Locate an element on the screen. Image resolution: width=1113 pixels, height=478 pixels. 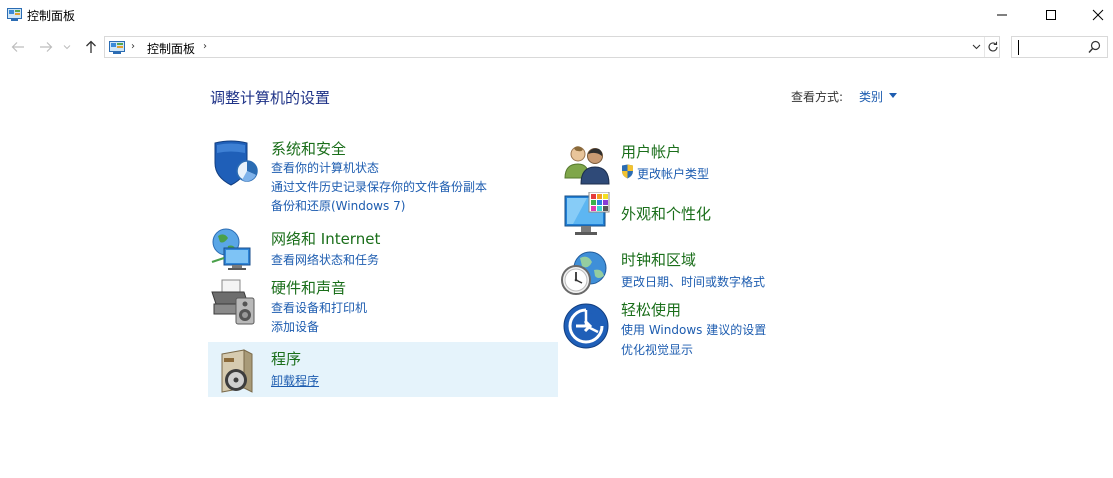
close-button is located at coordinates (1094, 15).